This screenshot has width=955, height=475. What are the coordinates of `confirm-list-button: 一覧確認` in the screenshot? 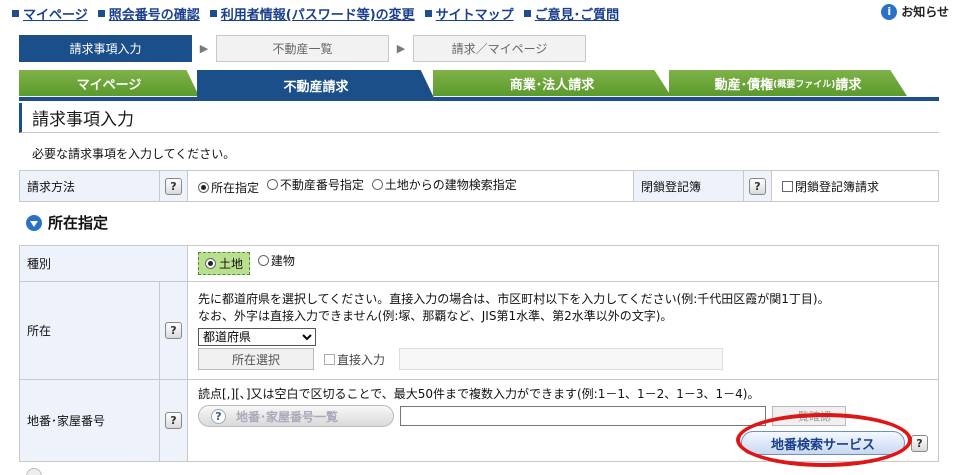 It's located at (809, 416).